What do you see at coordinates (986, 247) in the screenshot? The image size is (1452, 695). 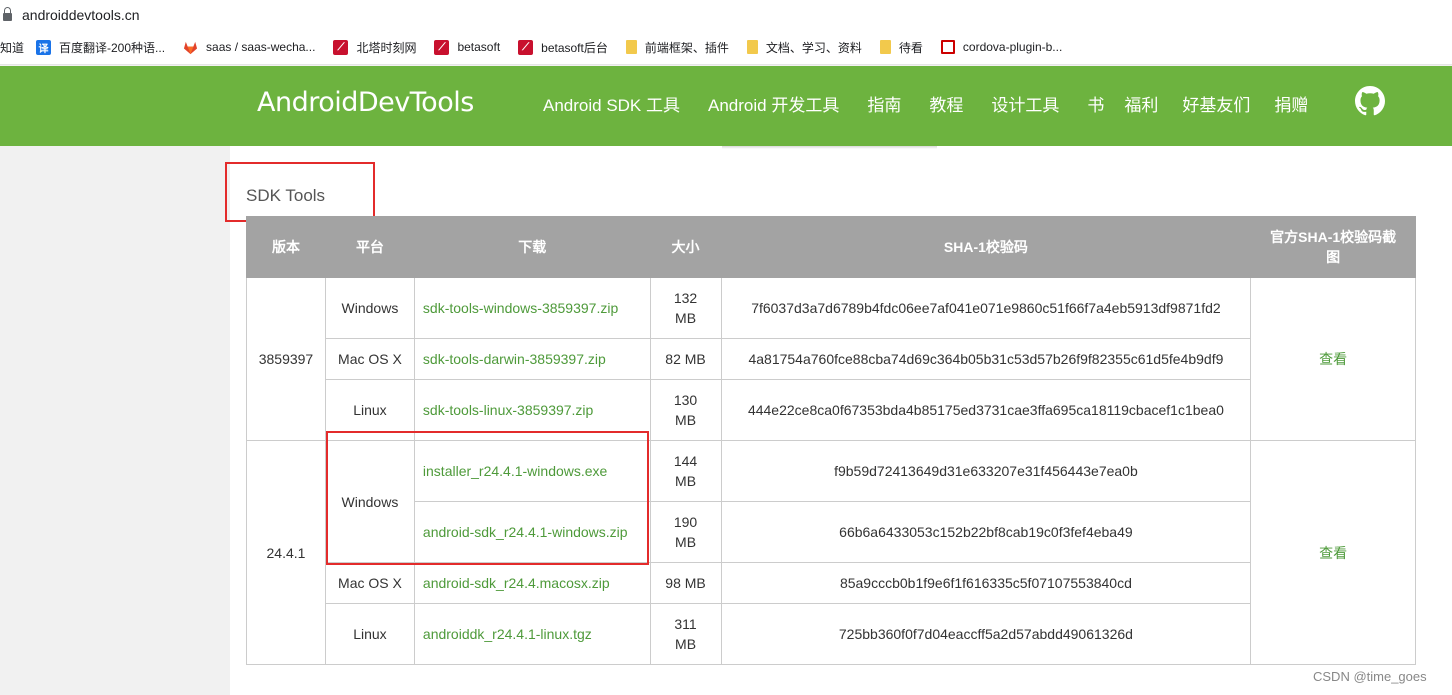 I see `header-sha1: SHA-1校验码` at bounding box center [986, 247].